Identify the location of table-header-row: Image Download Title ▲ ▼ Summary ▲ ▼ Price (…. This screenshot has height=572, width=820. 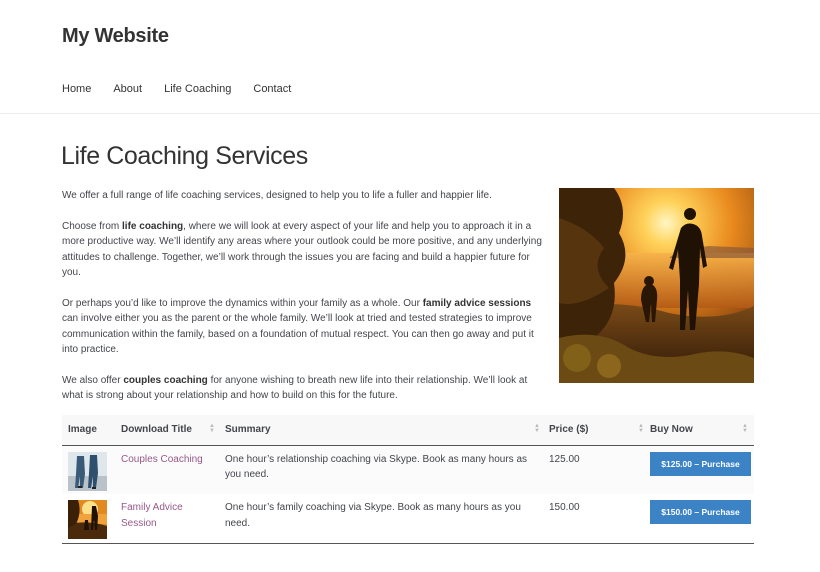
(408, 430).